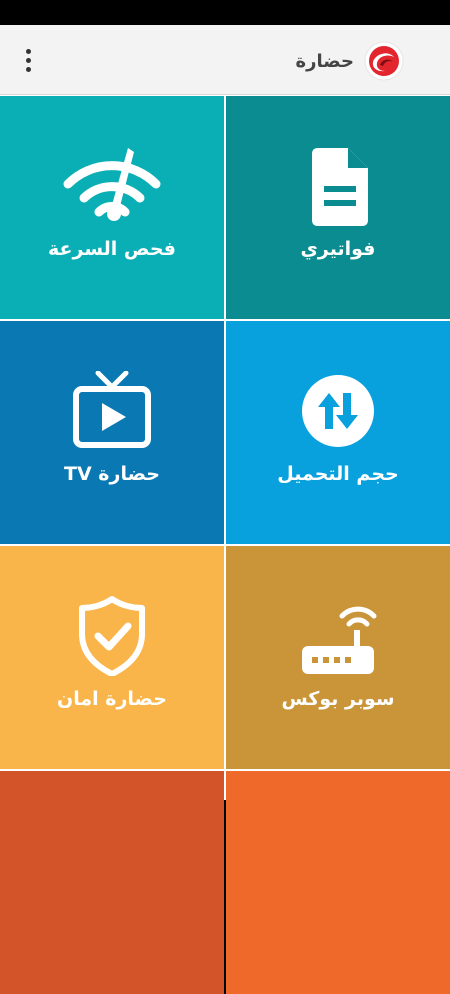 The width and height of the screenshot is (450, 994). Describe the element at coordinates (384, 61) in the screenshot. I see `hadara-logo-icon` at that location.